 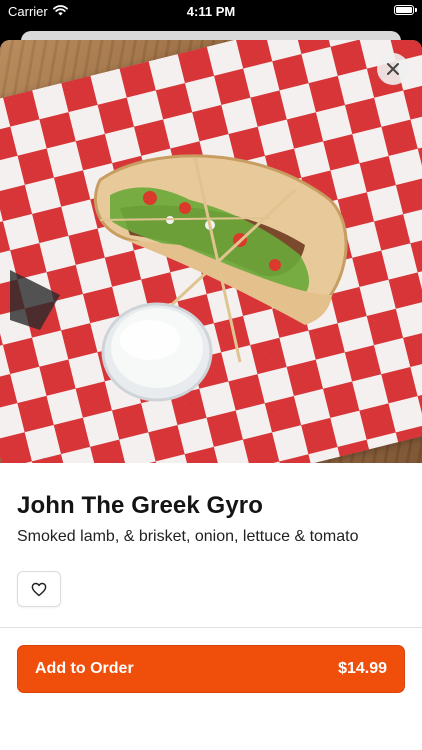 What do you see at coordinates (211, 669) in the screenshot?
I see `add-to-order-button: Add to Order $14.99` at bounding box center [211, 669].